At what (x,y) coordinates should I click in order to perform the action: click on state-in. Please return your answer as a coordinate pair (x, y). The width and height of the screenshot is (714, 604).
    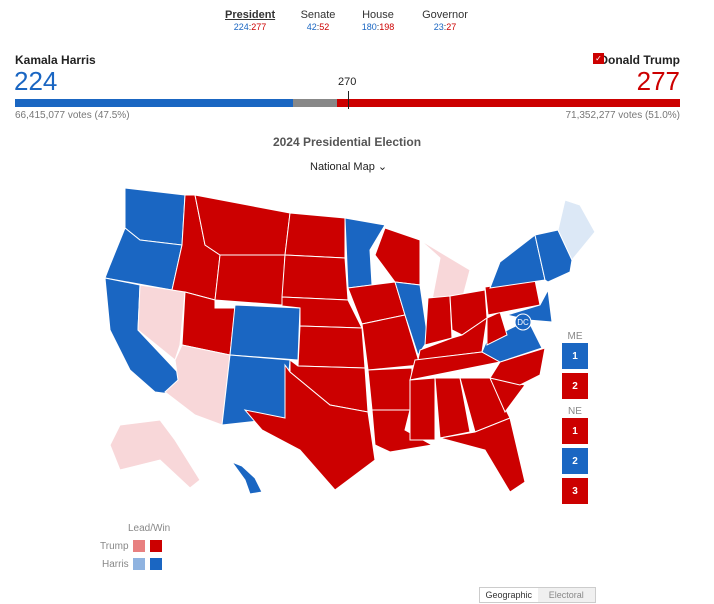
    Looking at the image, I should click on (438, 320).